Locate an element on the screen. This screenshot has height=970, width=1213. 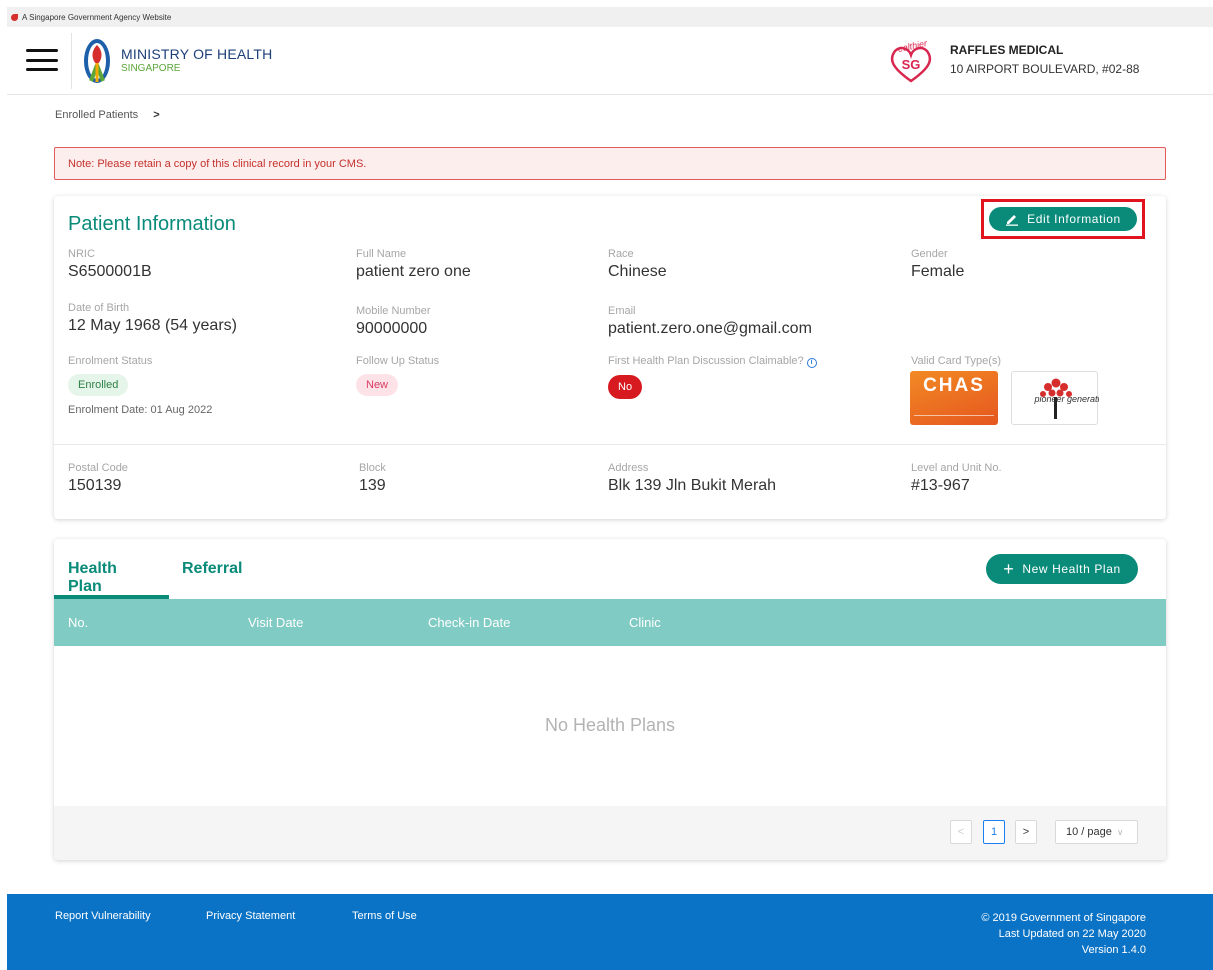
new-health-plan-button: + New Health Plan is located at coordinates (1062, 569).